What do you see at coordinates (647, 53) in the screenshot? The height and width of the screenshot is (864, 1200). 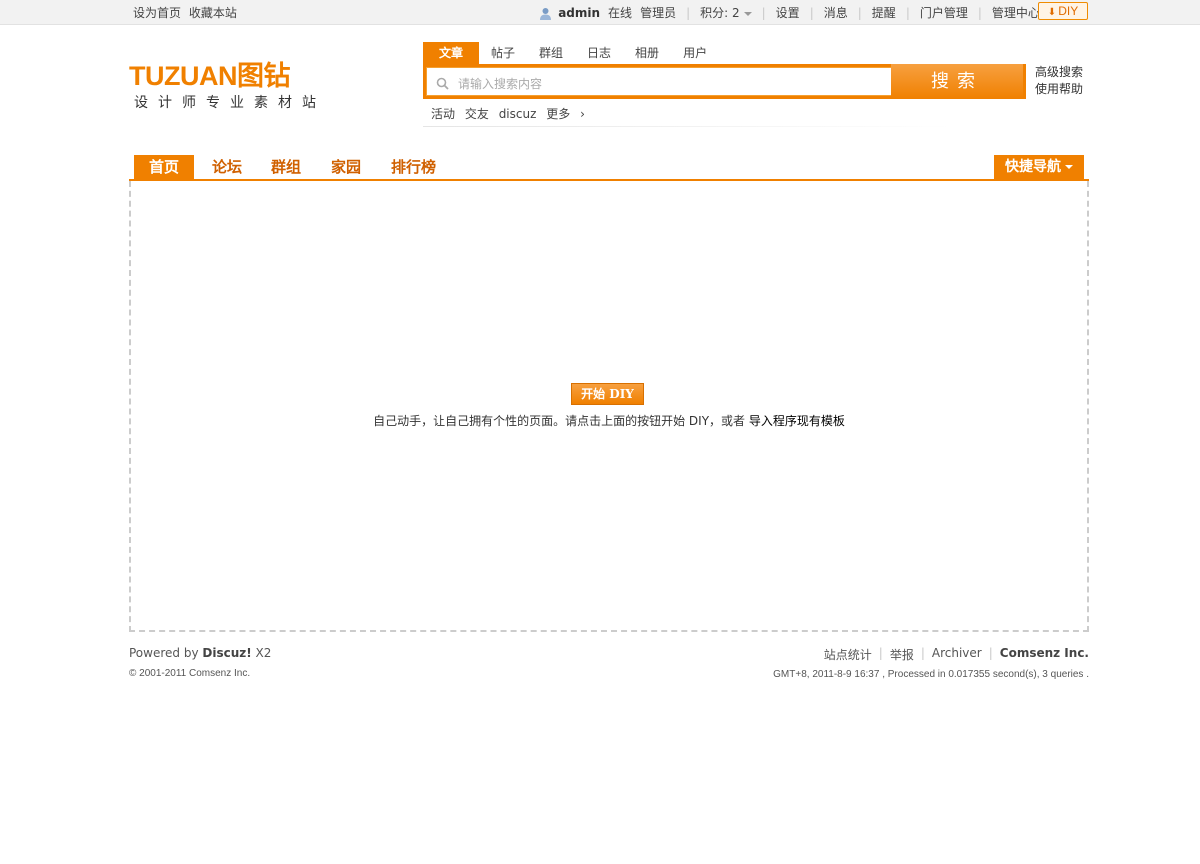 I see `search-tab-album: 相册` at bounding box center [647, 53].